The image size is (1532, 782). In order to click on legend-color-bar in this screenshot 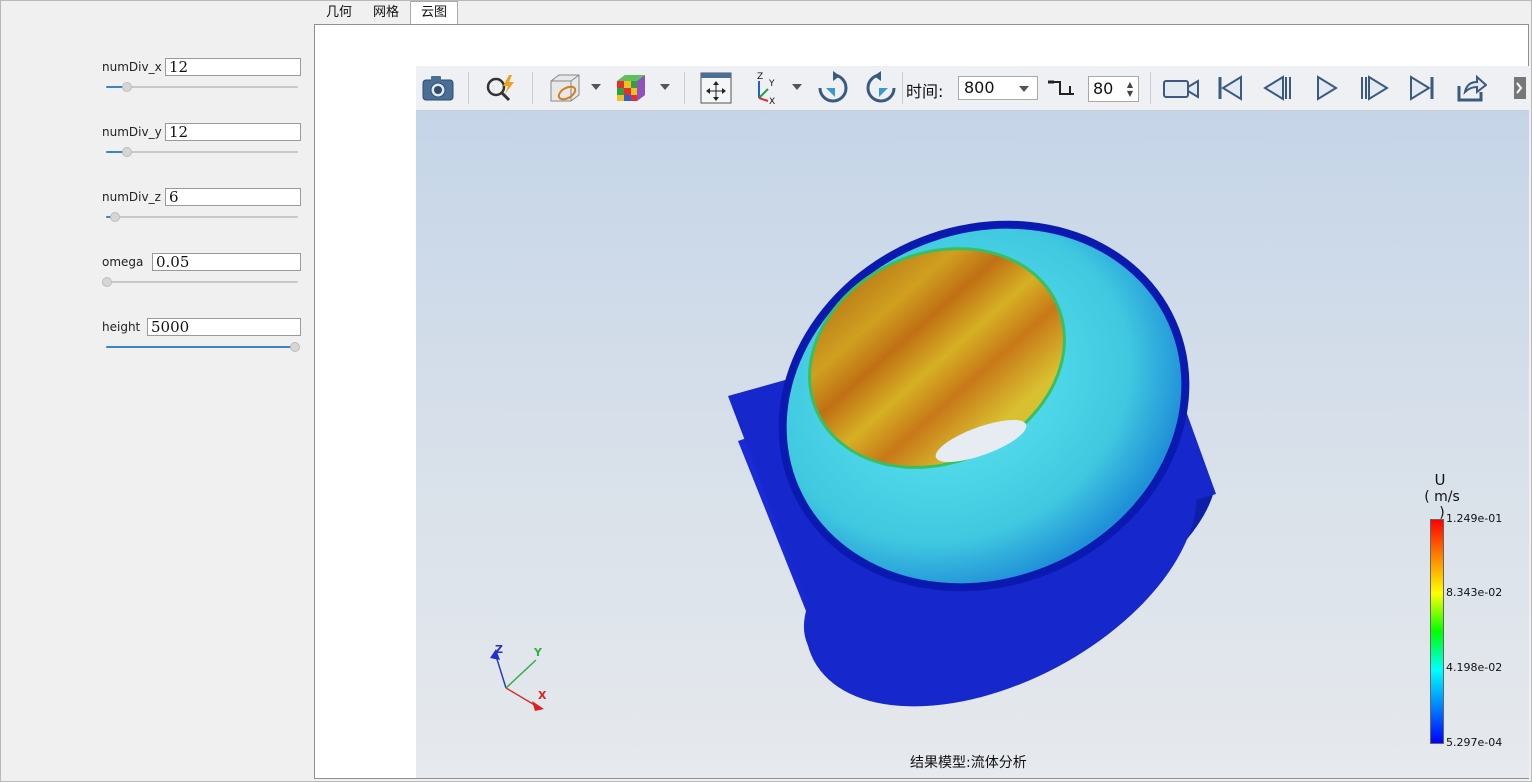, I will do `click(1437, 631)`.